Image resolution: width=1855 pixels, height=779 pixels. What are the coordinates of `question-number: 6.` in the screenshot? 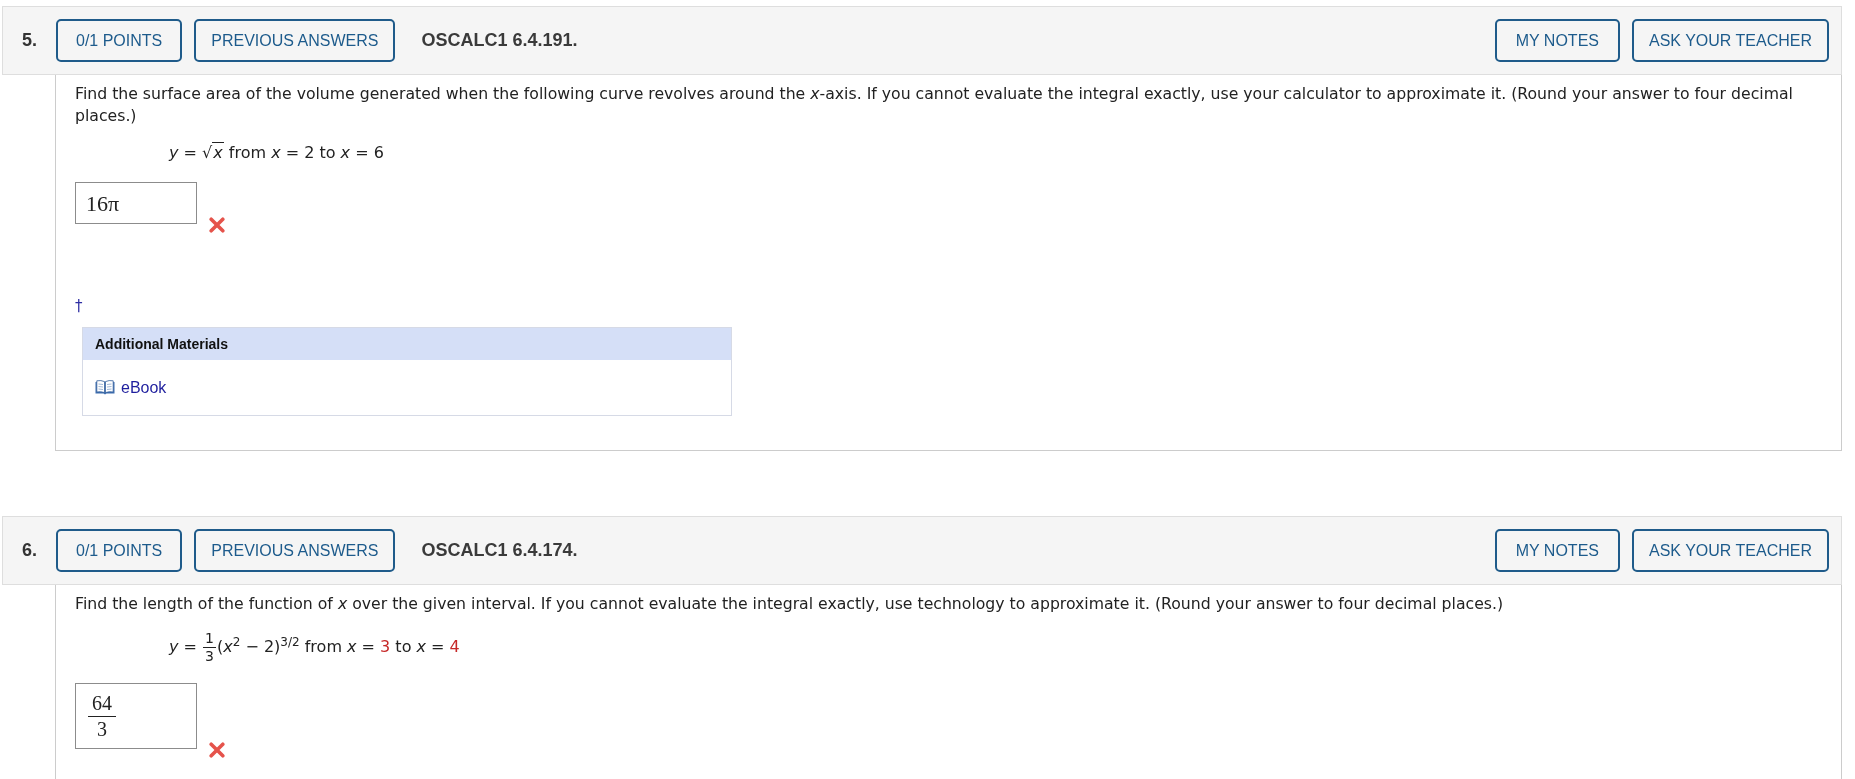 It's located at (30, 550).